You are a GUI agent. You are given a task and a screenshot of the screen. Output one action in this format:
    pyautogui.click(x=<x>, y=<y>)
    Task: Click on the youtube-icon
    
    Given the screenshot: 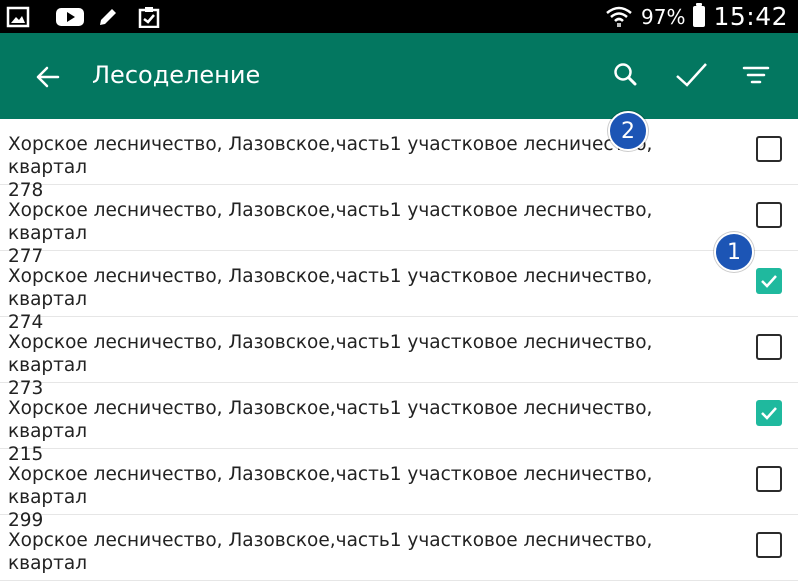 What is the action you would take?
    pyautogui.click(x=70, y=17)
    